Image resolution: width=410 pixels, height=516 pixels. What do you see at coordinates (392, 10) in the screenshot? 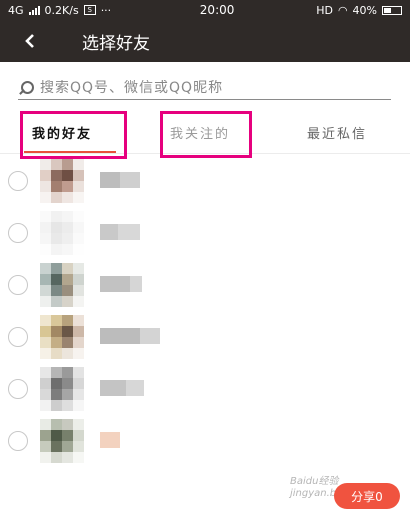
I see `battery-icon` at bounding box center [392, 10].